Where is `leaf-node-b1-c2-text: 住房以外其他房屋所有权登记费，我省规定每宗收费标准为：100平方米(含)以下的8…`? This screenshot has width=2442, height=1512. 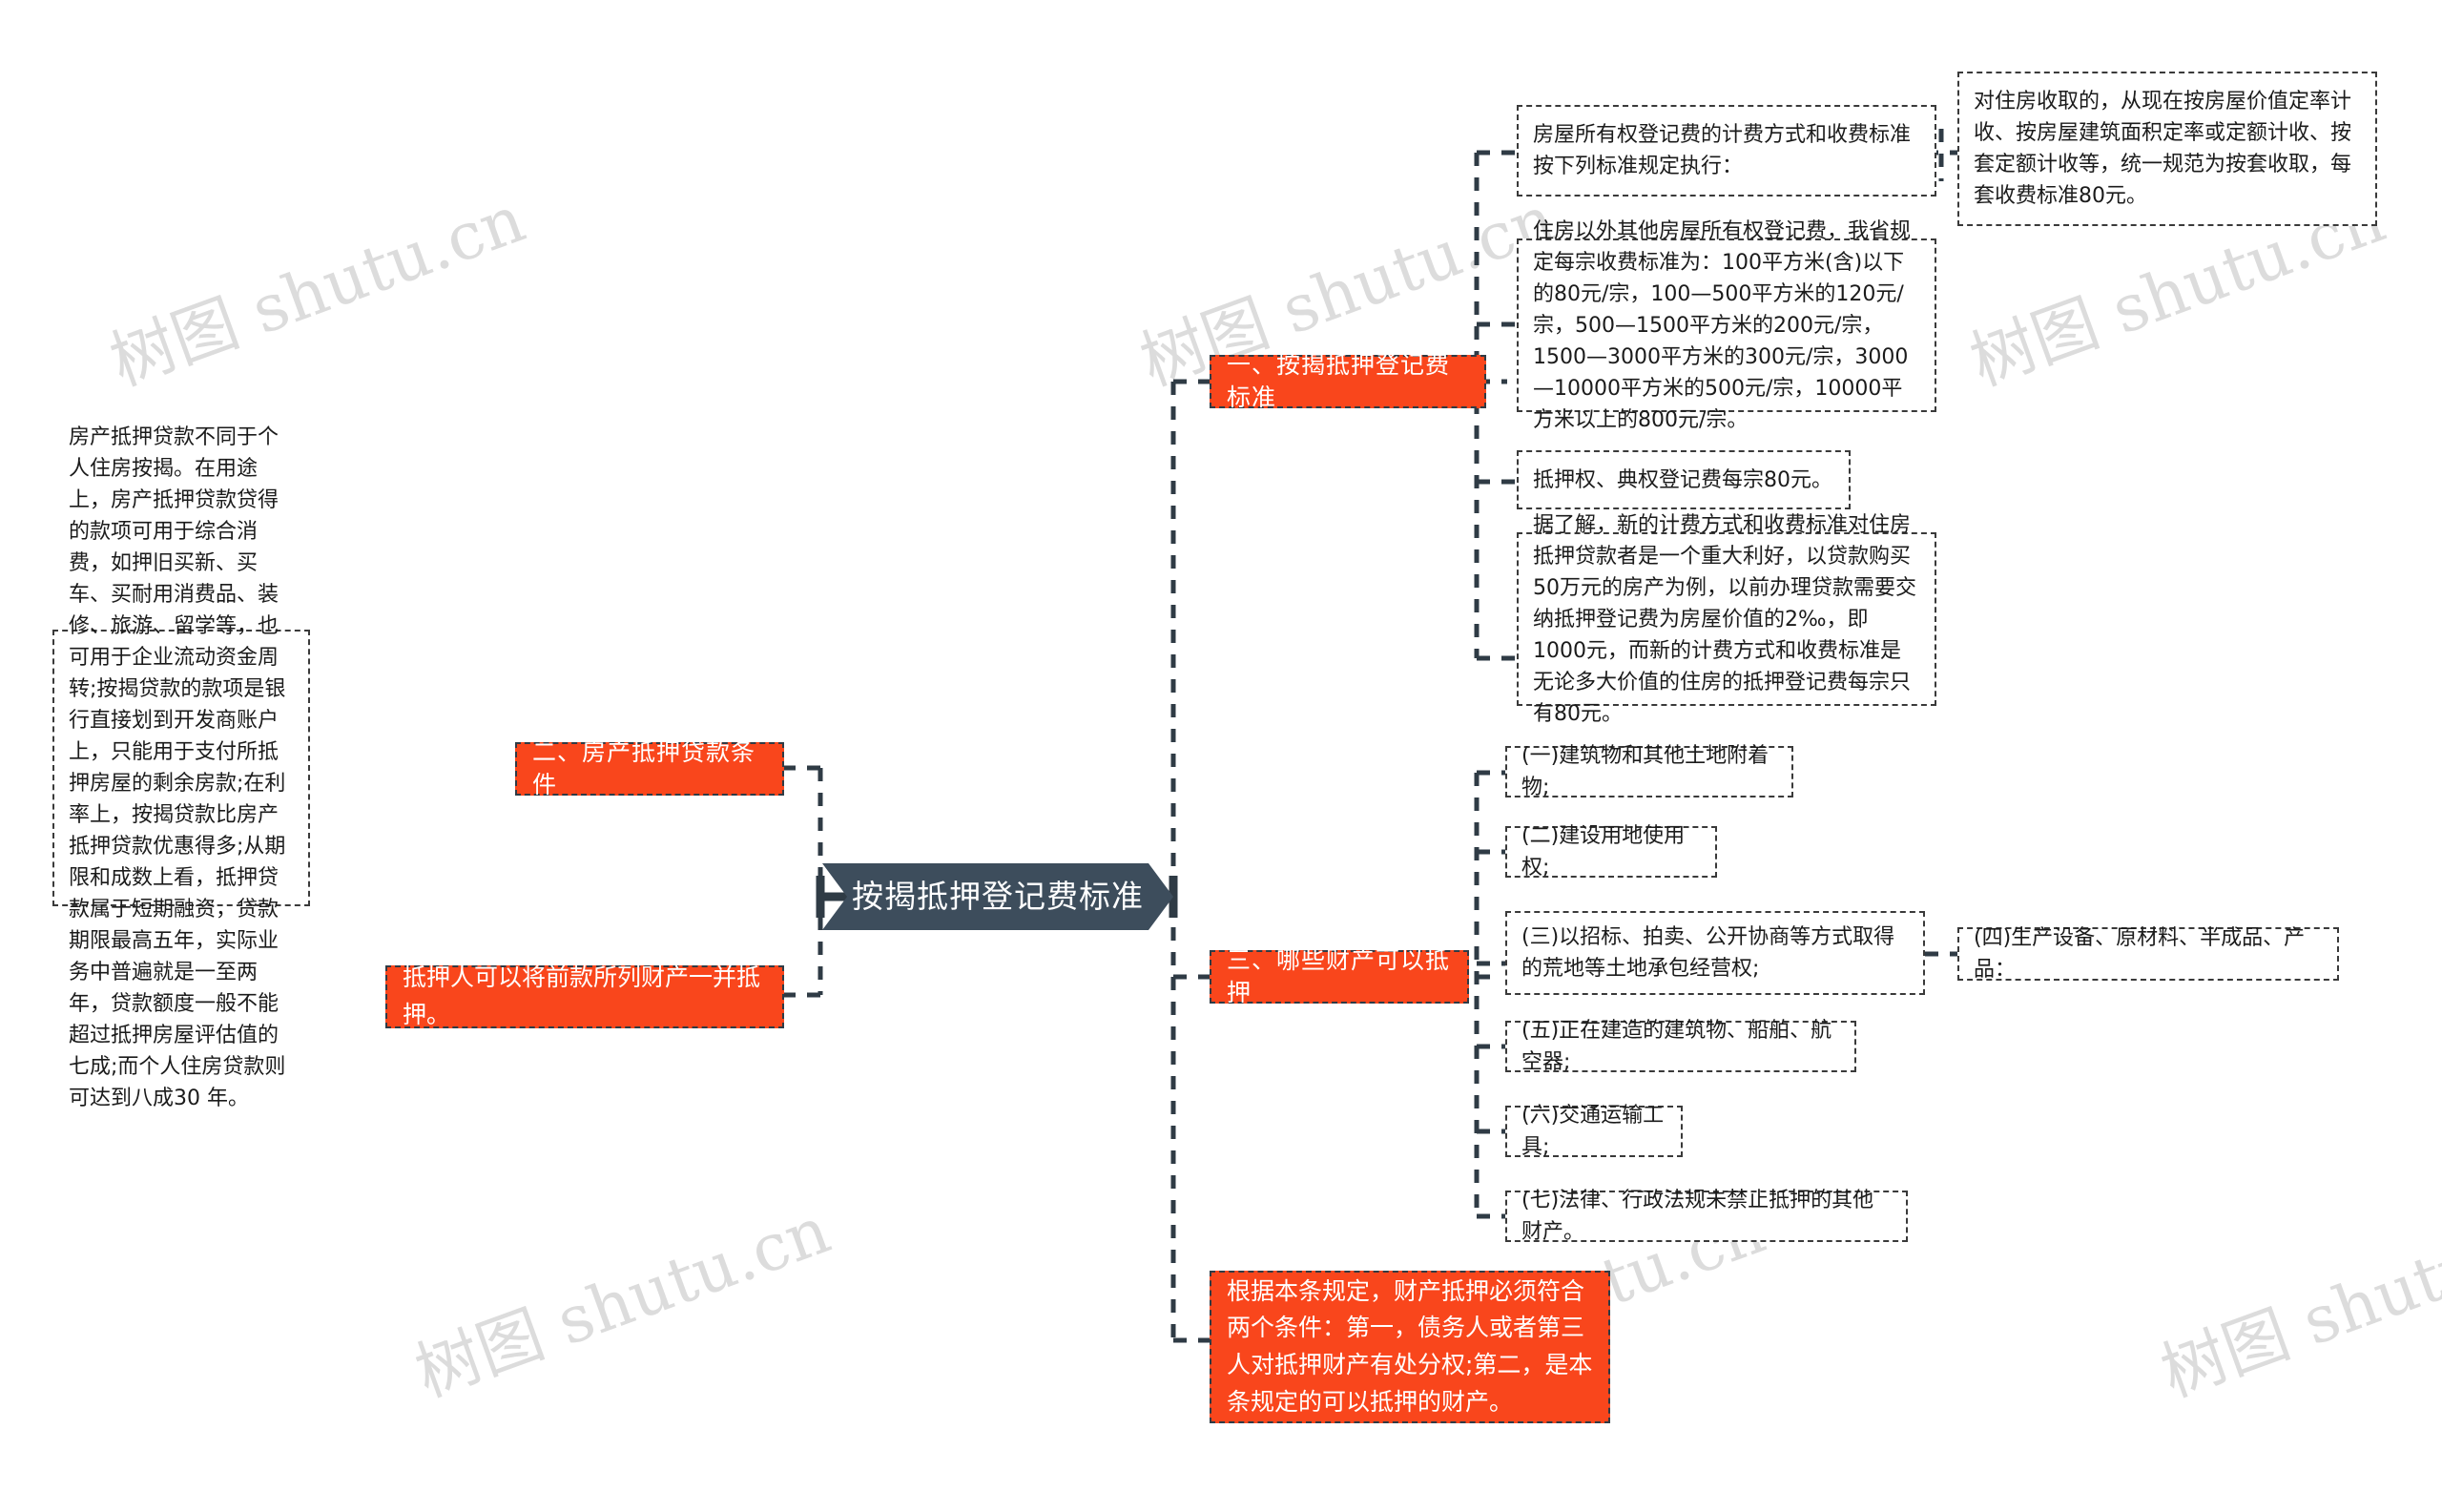
leaf-node-b1-c2-text: 住房以外其他房屋所有权登记费，我省规定每宗收费标准为：100平方米(含)以下的8… is located at coordinates (1722, 325).